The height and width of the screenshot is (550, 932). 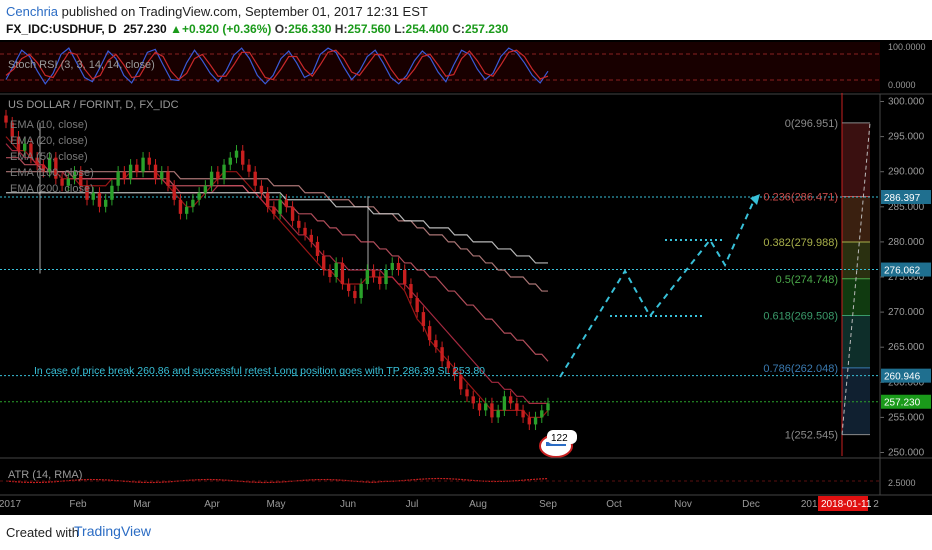 I want to click on change-arrow-icon: ▲, so click(x=176, y=29).